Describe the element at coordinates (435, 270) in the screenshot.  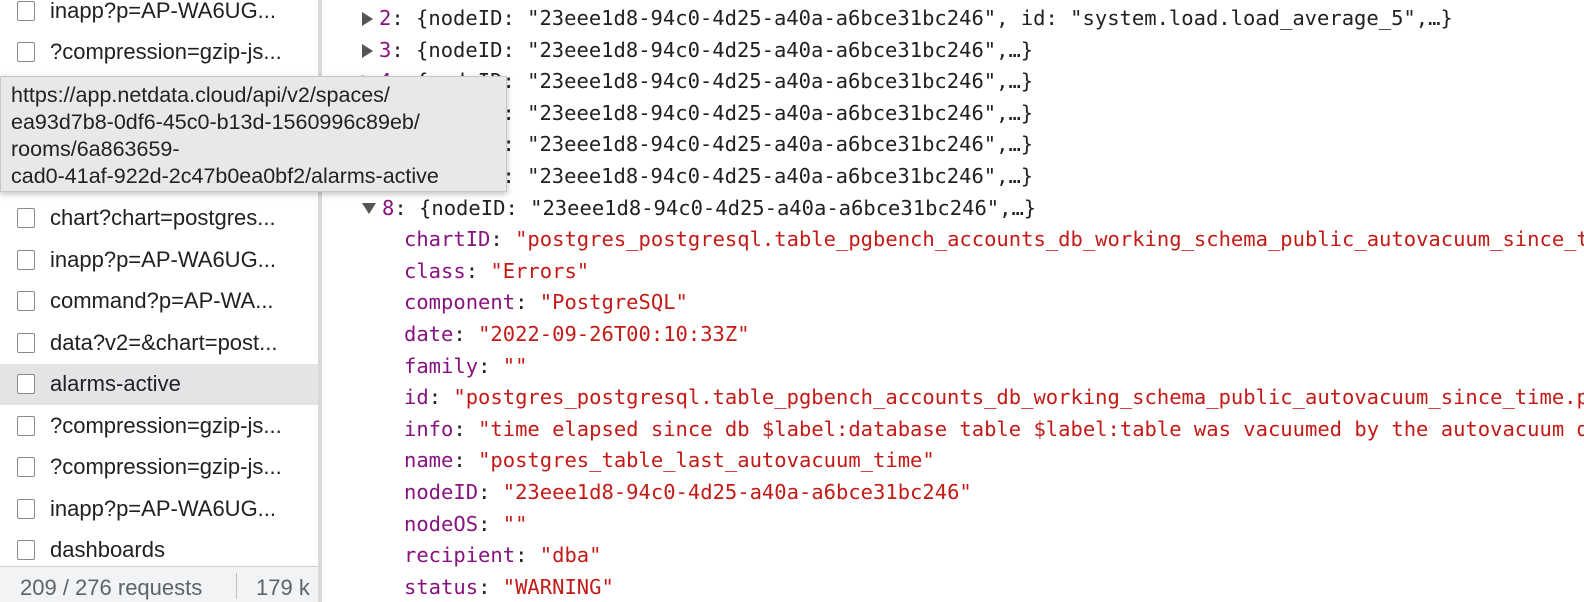
I see `field-key: class` at that location.